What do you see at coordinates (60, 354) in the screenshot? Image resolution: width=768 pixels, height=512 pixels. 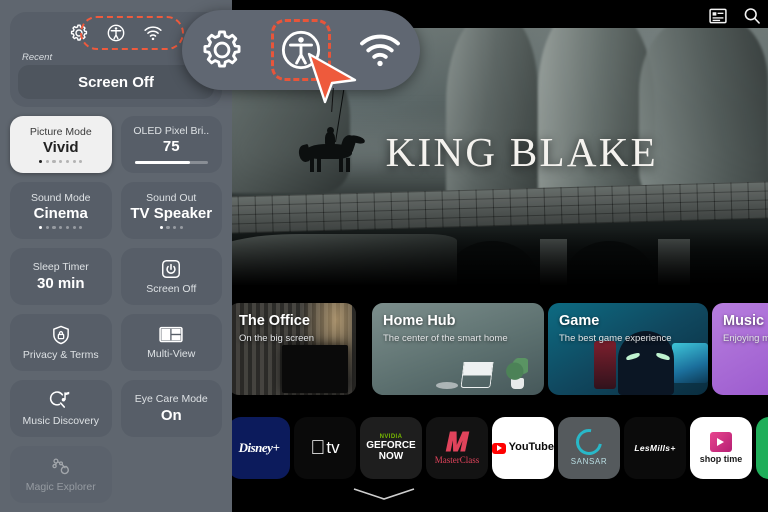 I see `tile-label: Privacy & Terms` at bounding box center [60, 354].